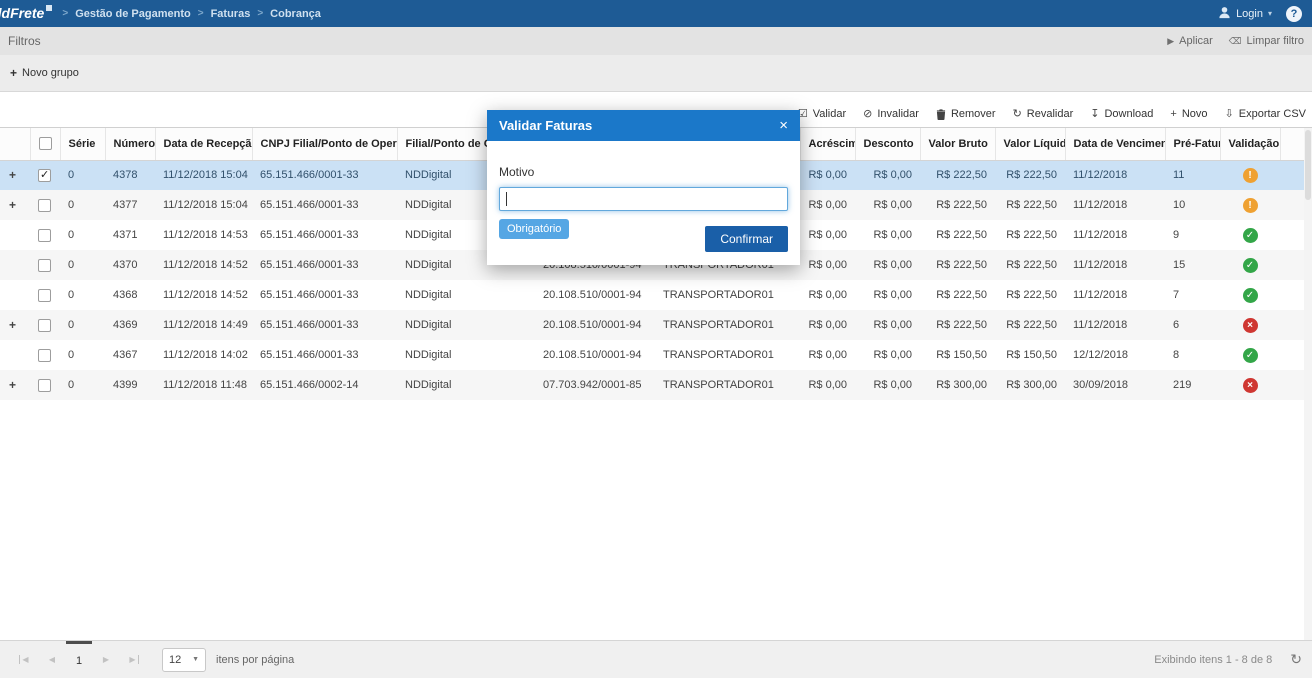 This screenshot has width=1312, height=678. Describe the element at coordinates (1294, 13) in the screenshot. I see `help-button: ?` at that location.